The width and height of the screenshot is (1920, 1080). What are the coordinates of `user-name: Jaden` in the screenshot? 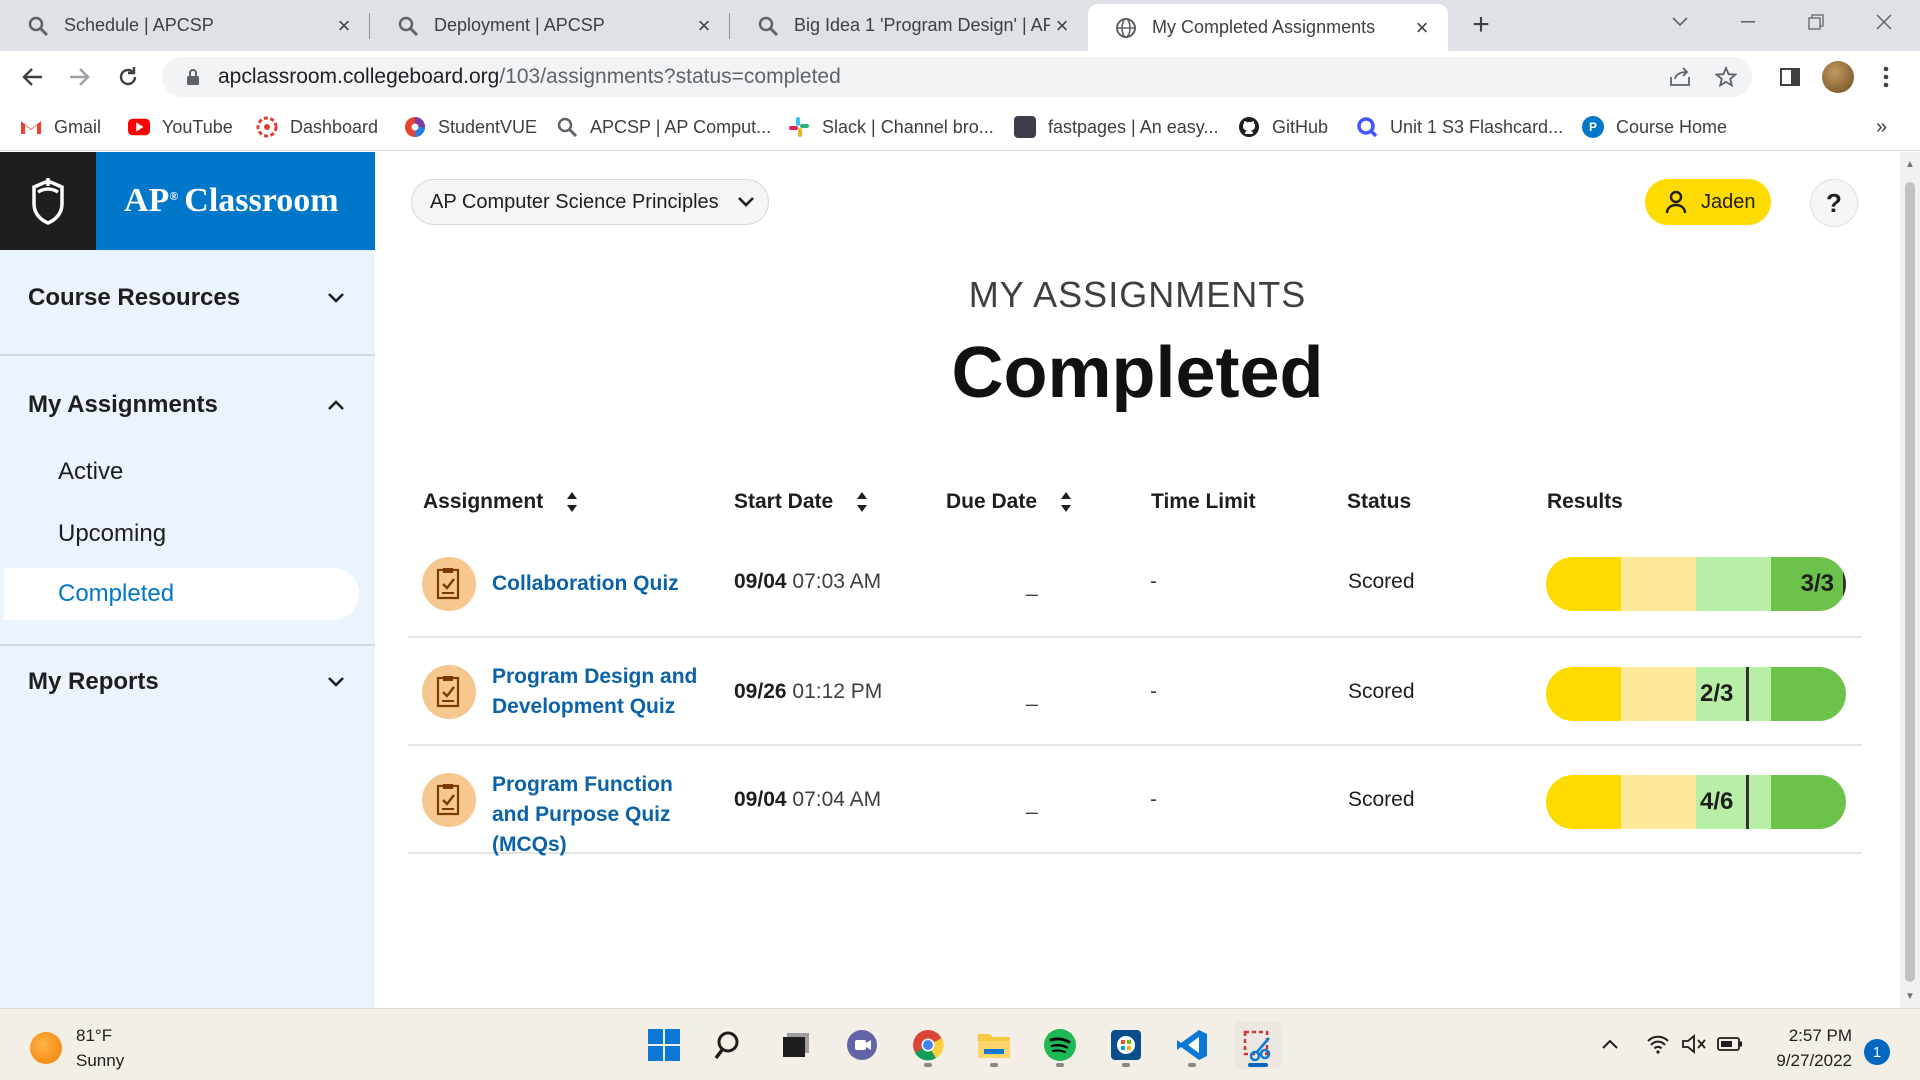 It's located at (1728, 201).